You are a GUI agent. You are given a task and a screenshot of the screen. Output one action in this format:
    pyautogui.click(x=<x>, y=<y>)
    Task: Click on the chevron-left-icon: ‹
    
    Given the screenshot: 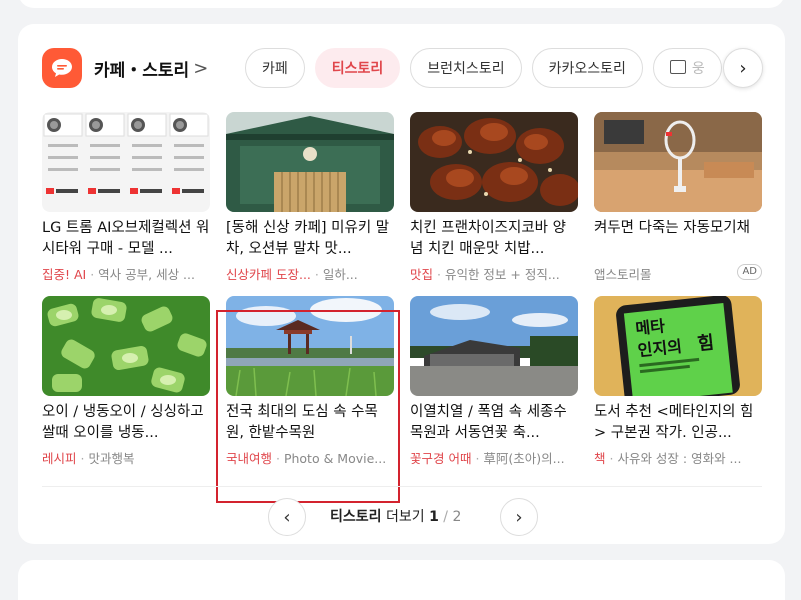 What is the action you would take?
    pyautogui.click(x=287, y=517)
    